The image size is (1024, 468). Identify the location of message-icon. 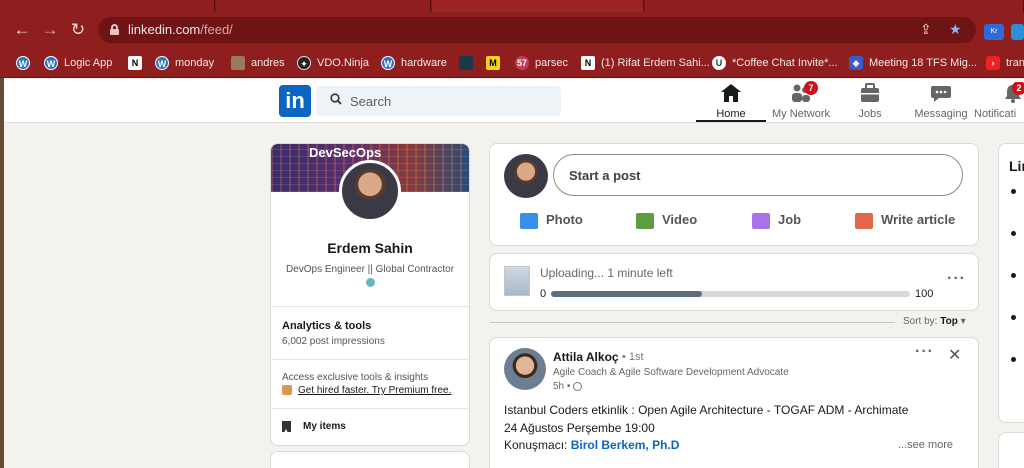
(941, 94).